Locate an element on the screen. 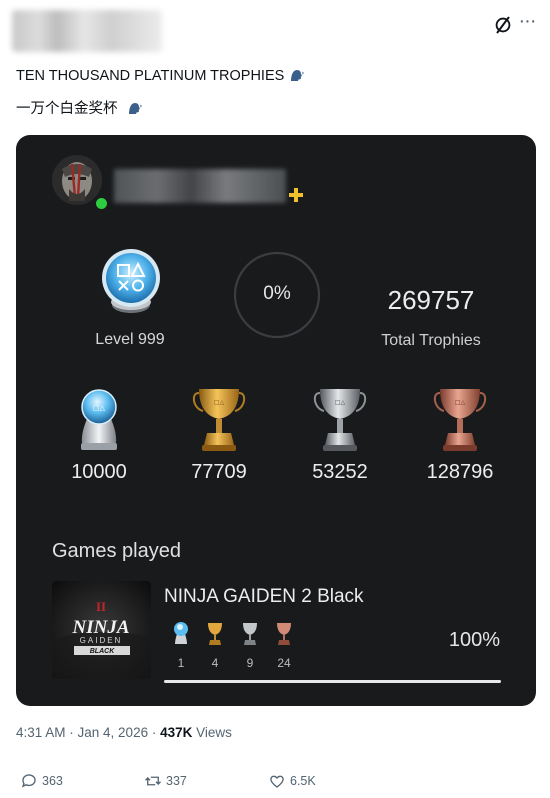 The height and width of the screenshot is (798, 550). reply-icon is located at coordinates (28, 781).